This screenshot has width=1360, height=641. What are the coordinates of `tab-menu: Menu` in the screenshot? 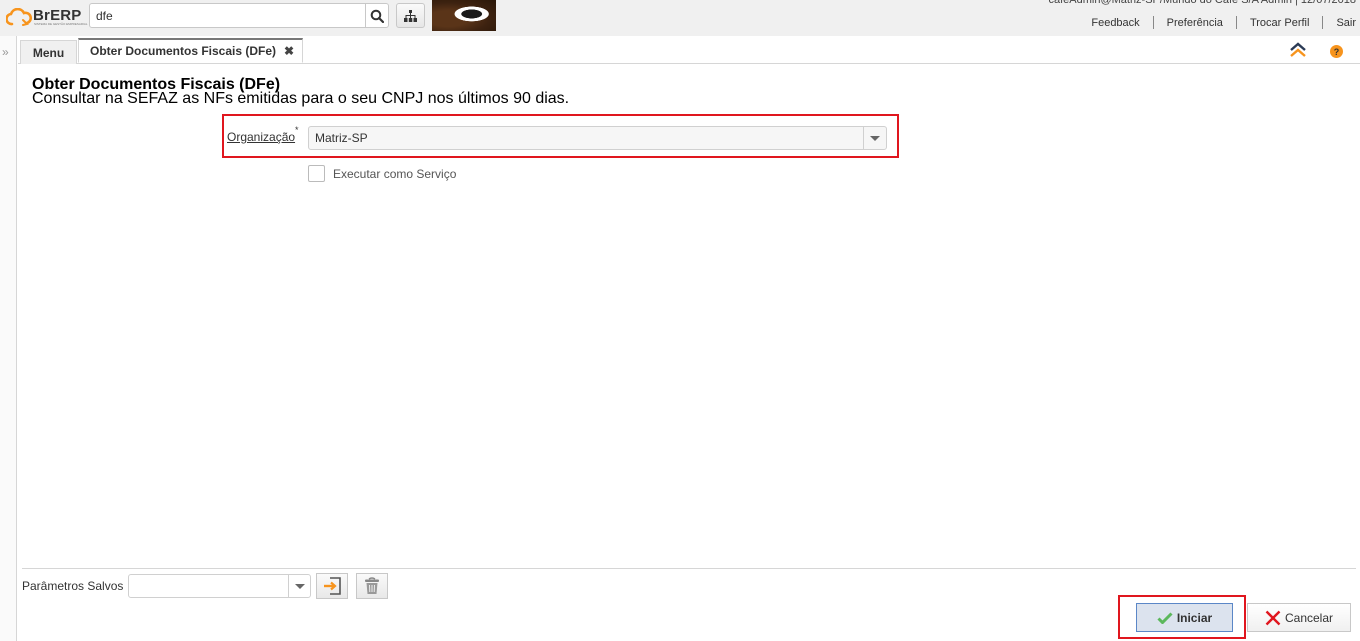 It's located at (48, 52).